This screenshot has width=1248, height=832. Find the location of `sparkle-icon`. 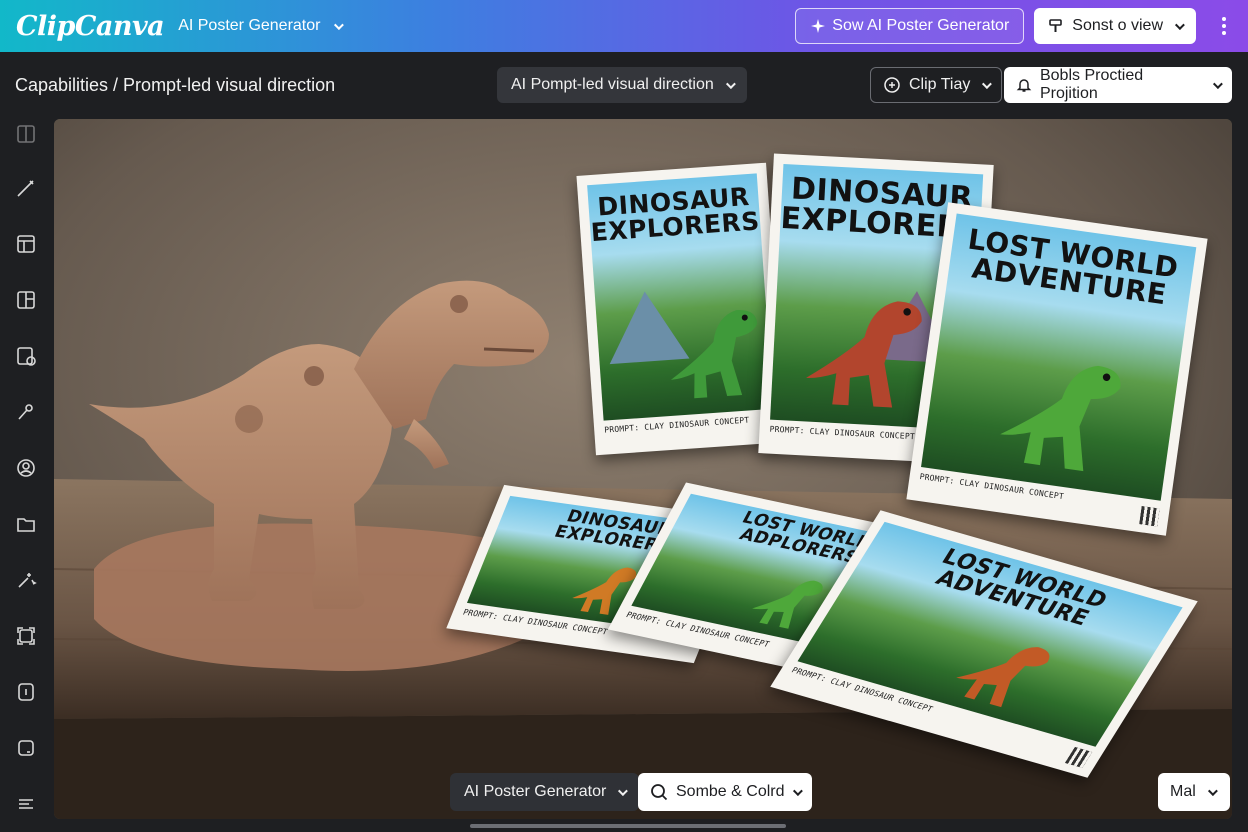

sparkle-icon is located at coordinates (818, 26).